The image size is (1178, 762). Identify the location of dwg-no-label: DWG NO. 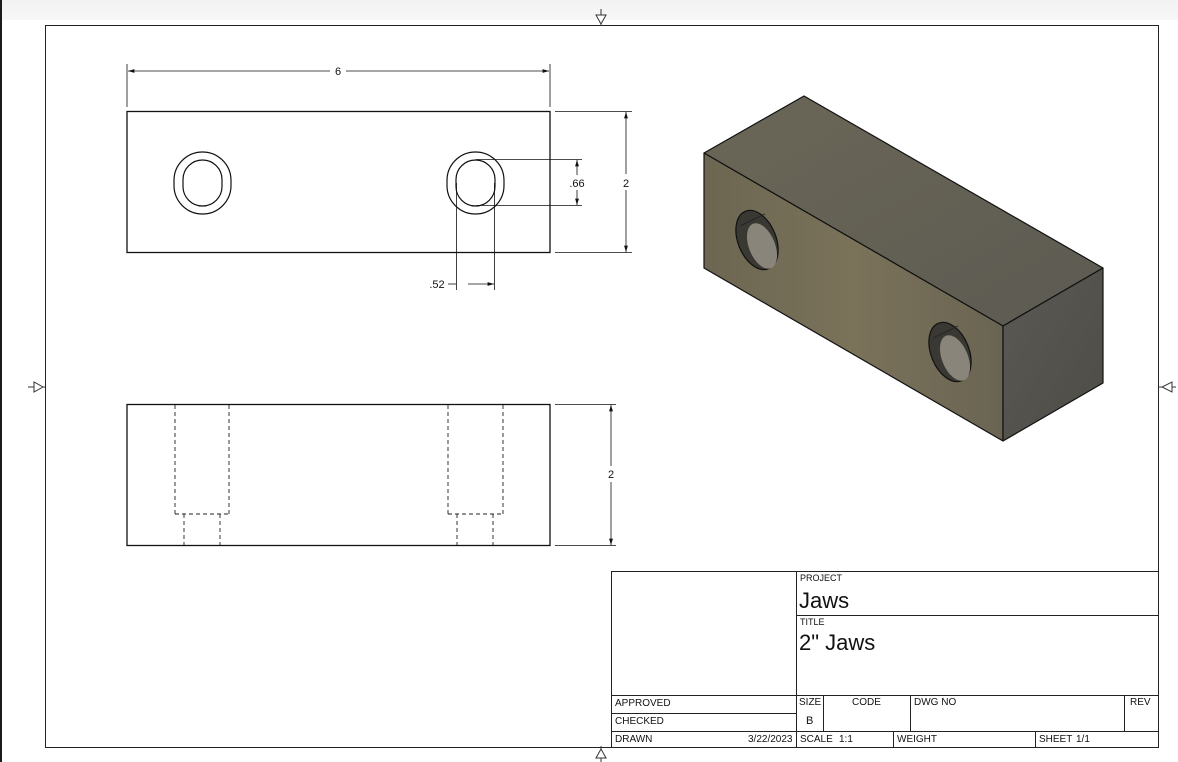
(935, 702).